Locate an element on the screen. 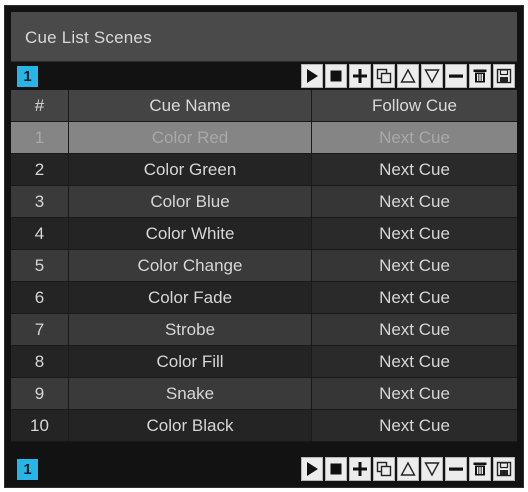 The image size is (528, 492). table-row: 6 Color Fade Next Cue is located at coordinates (264, 298).